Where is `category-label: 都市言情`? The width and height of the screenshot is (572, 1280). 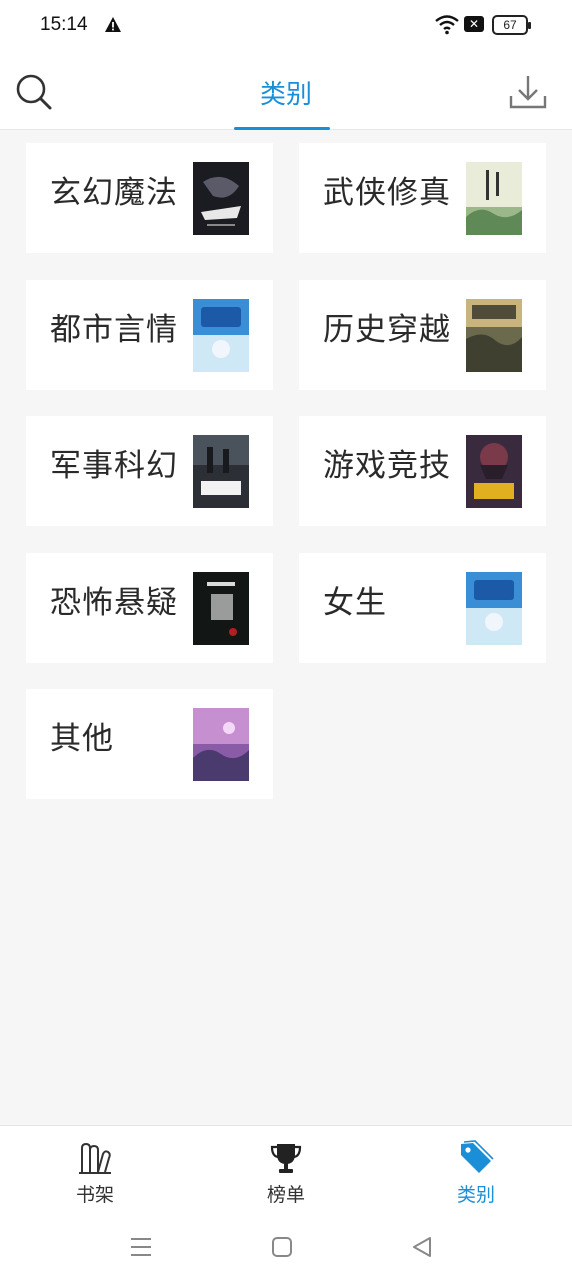 category-label: 都市言情 is located at coordinates (114, 330).